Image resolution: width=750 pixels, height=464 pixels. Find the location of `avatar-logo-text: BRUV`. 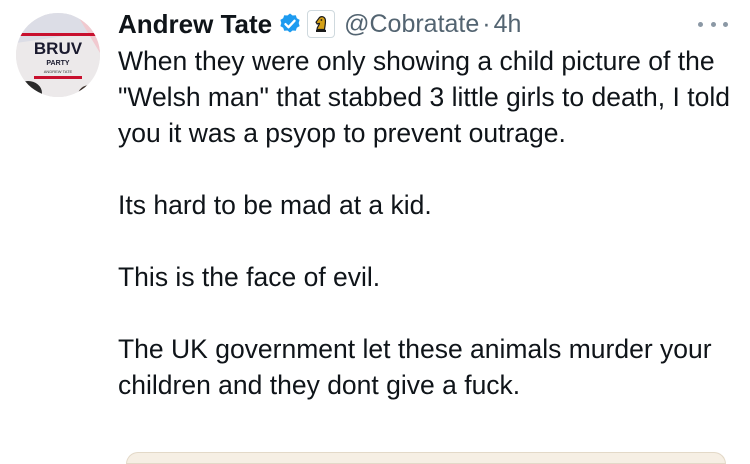

avatar-logo-text: BRUV is located at coordinates (58, 48).